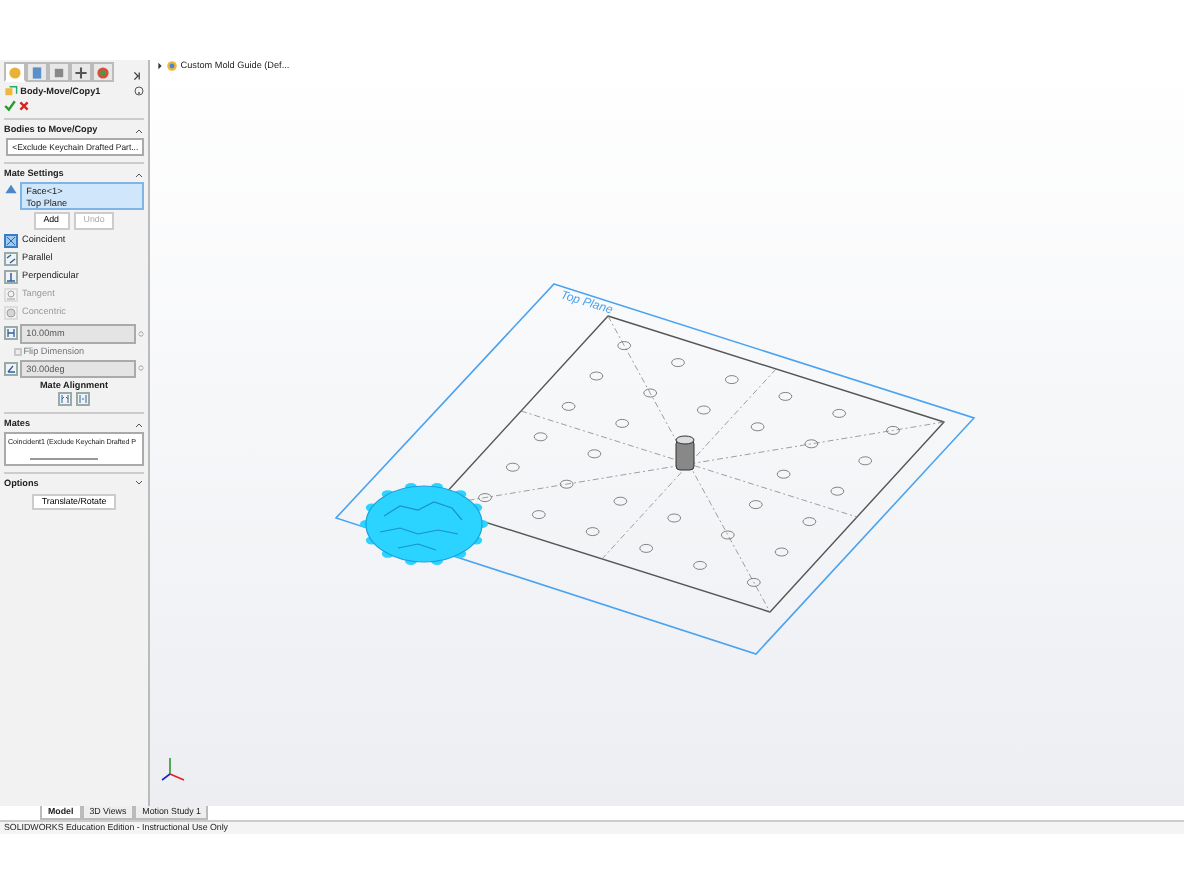  I want to click on config-icon, so click(59, 73).